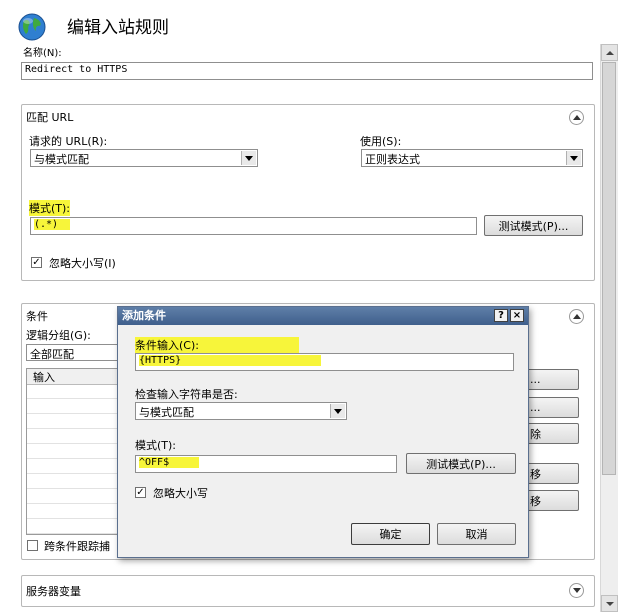 The image size is (620, 615). Describe the element at coordinates (472, 158) in the screenshot. I see `using-select: 正则表达式` at that location.